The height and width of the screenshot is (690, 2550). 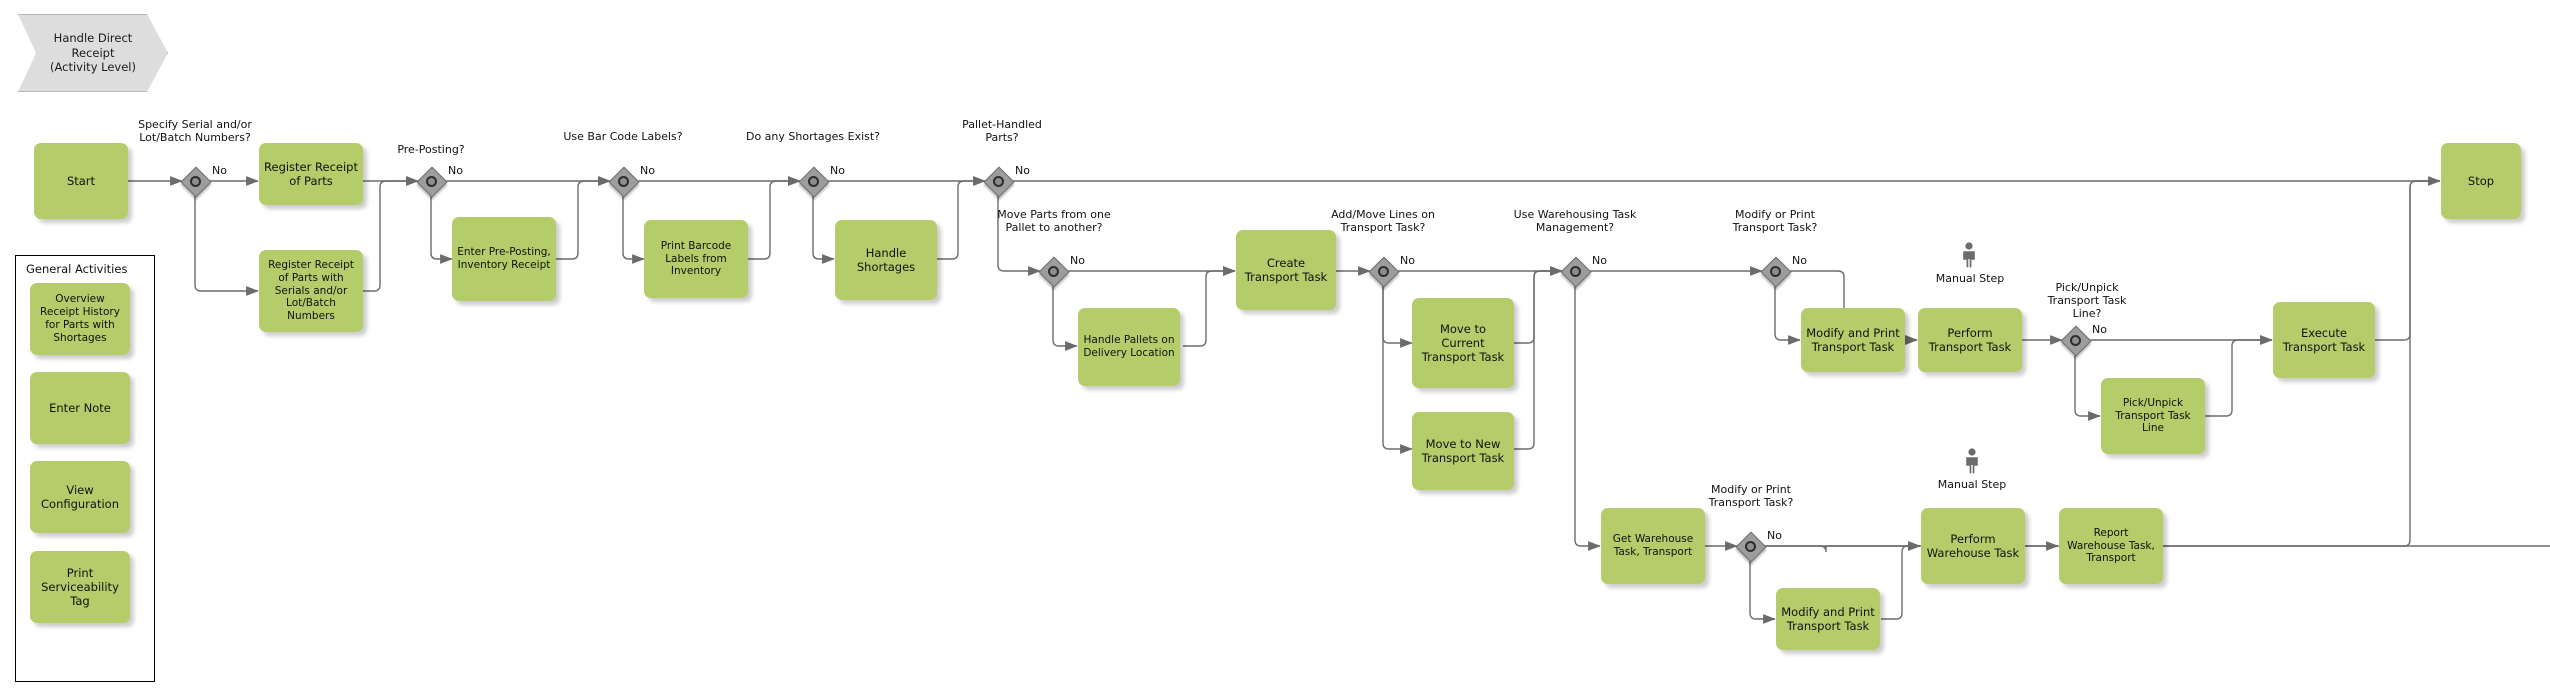 I want to click on activity-label: Execute Transport Task, so click(x=2324, y=339).